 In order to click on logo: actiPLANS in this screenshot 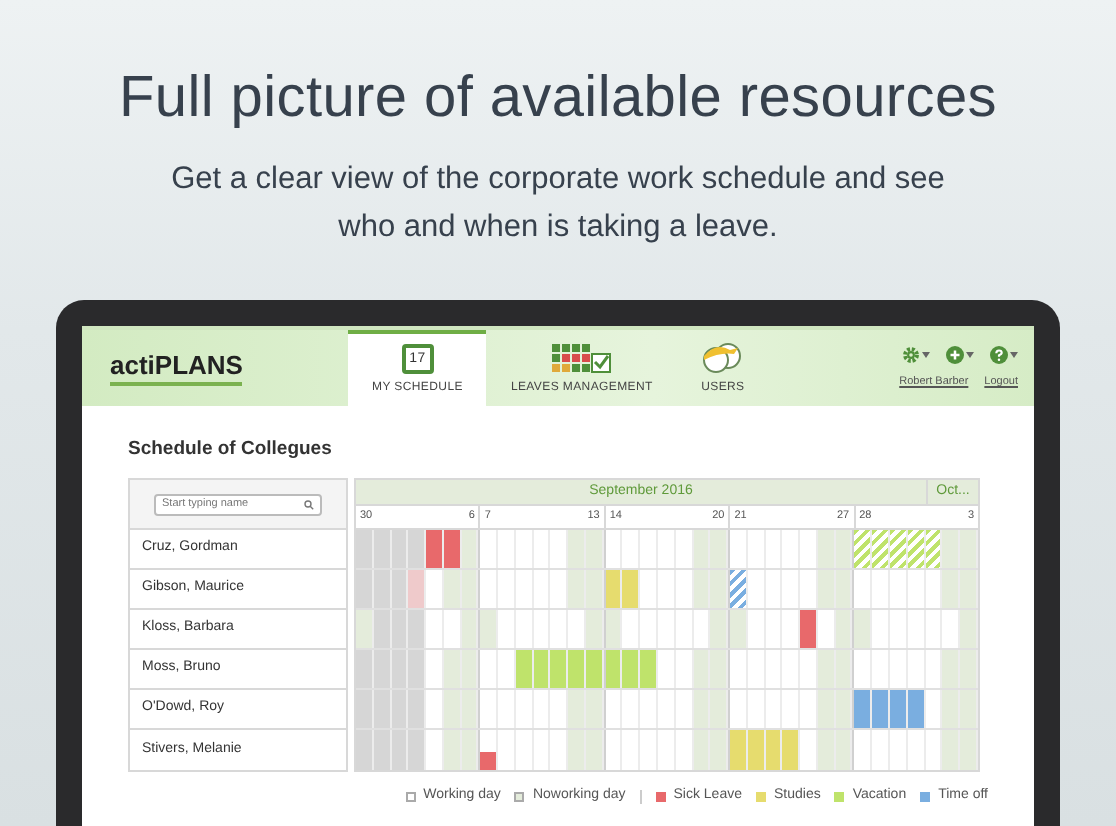, I will do `click(176, 368)`.